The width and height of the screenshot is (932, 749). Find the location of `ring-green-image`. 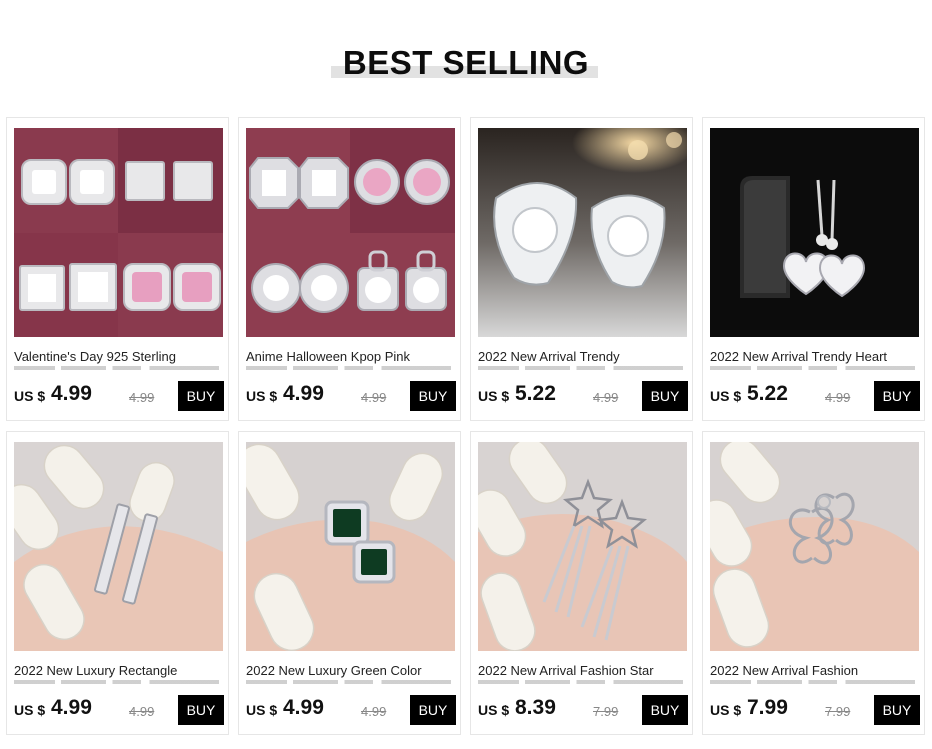

ring-green-image is located at coordinates (350, 546).